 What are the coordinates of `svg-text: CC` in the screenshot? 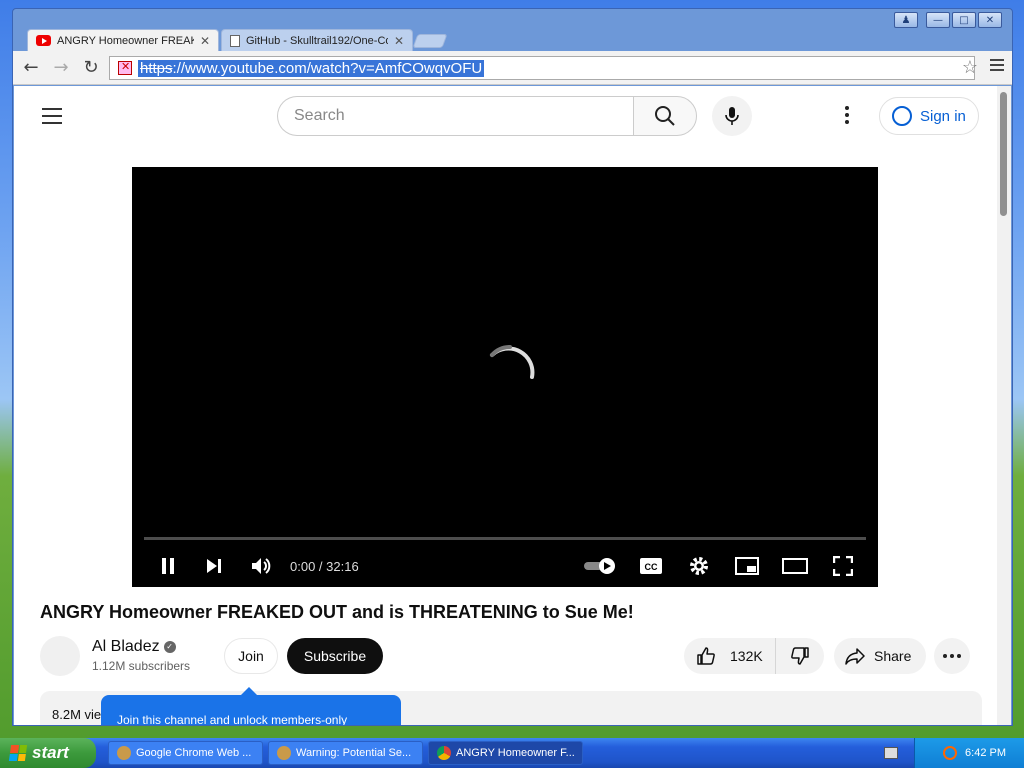 It's located at (651, 567).